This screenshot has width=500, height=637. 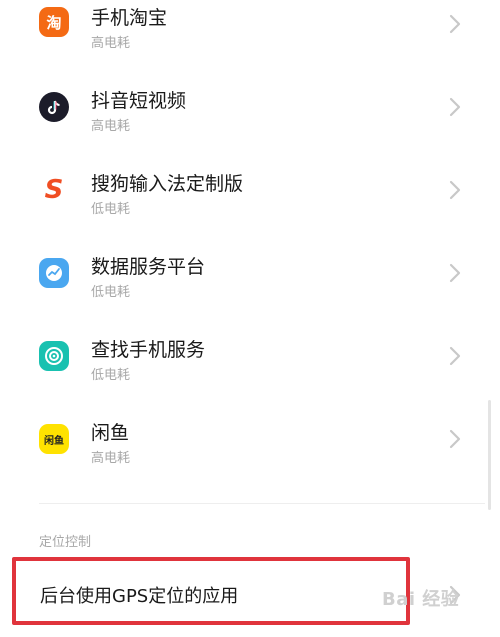 What do you see at coordinates (110, 433) in the screenshot?
I see `app-name: 闲鱼` at bounding box center [110, 433].